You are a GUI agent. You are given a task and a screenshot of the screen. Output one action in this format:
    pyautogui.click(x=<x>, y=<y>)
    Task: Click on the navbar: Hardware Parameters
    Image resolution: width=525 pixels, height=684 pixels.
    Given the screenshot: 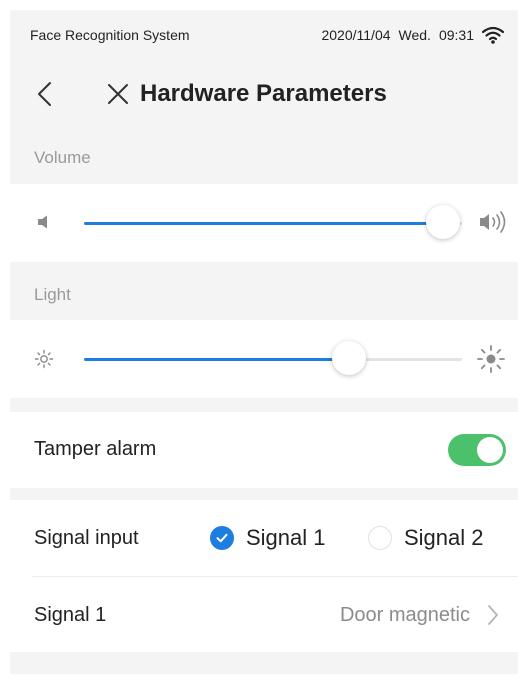 What is the action you would take?
    pyautogui.click(x=264, y=93)
    